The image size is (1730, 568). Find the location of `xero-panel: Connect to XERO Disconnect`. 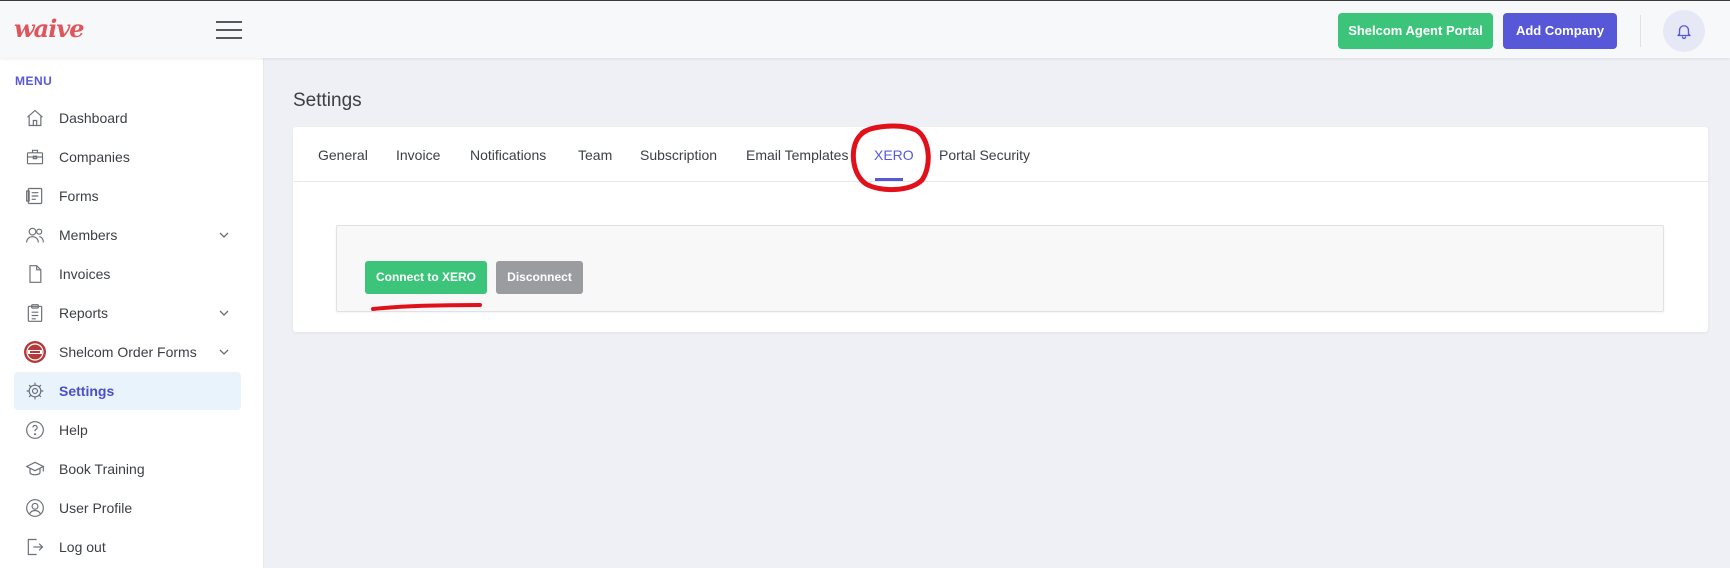

xero-panel: Connect to XERO Disconnect is located at coordinates (1000, 268).